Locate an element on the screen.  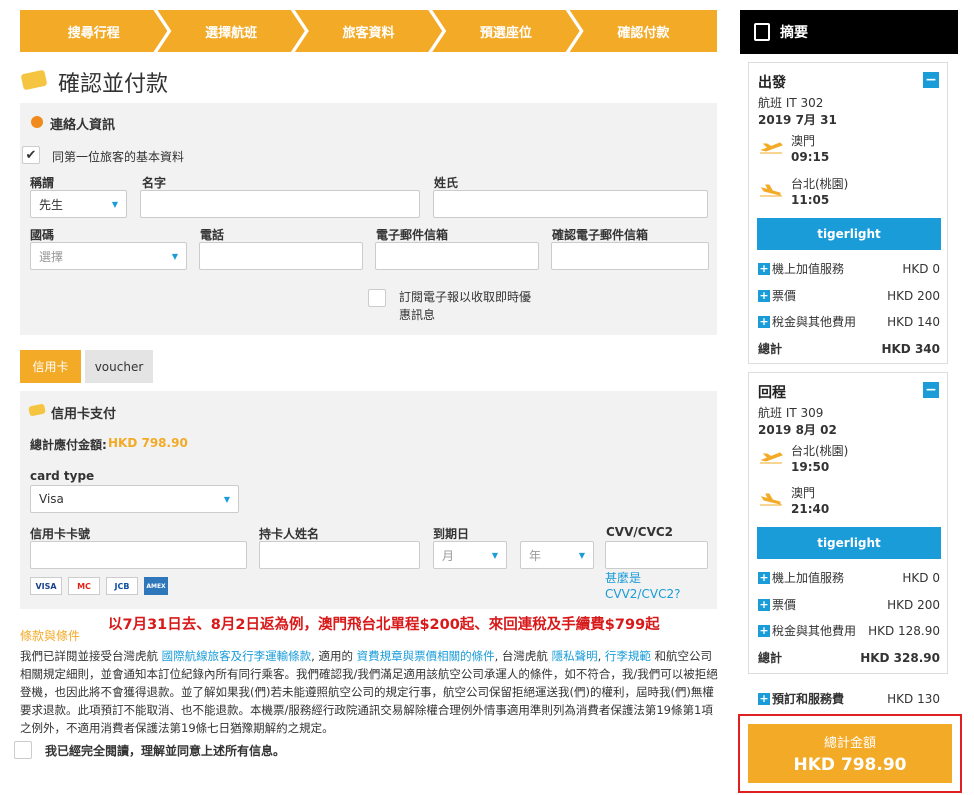
return-fare-brand: tigerlight is located at coordinates (849, 543).